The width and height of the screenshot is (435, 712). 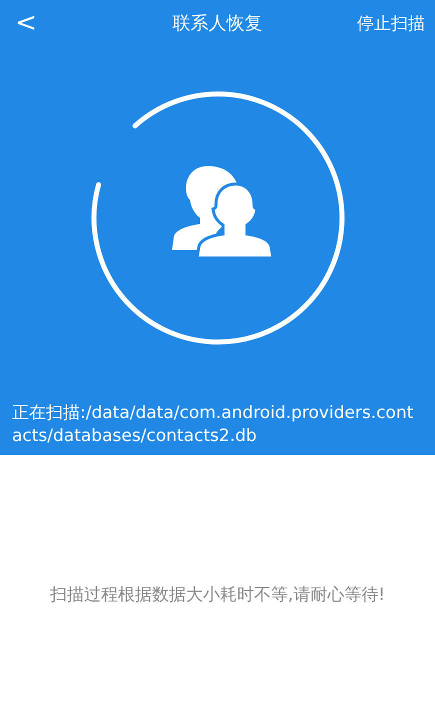 What do you see at coordinates (213, 425) in the screenshot?
I see `scan-status: 正在扫描:/data/data/com.android.providers.contacts/databases/contacts2.db` at bounding box center [213, 425].